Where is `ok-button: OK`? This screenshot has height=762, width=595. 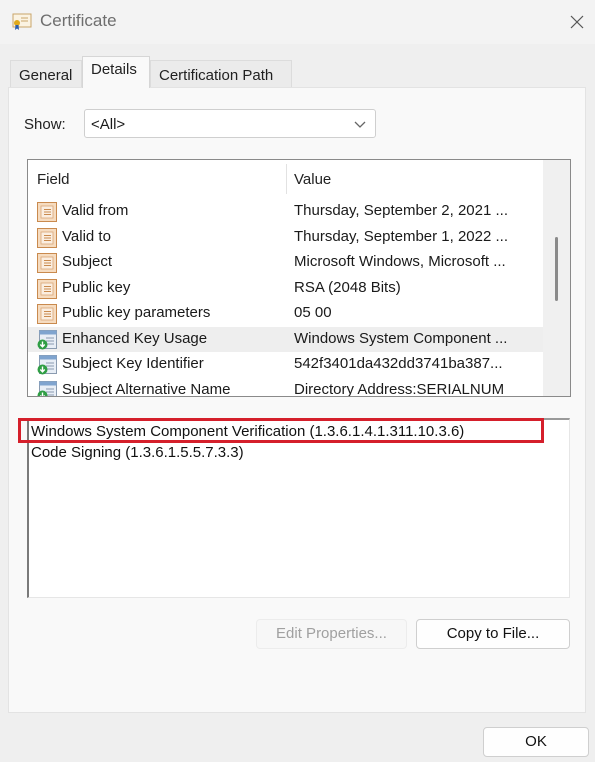 ok-button: OK is located at coordinates (536, 742).